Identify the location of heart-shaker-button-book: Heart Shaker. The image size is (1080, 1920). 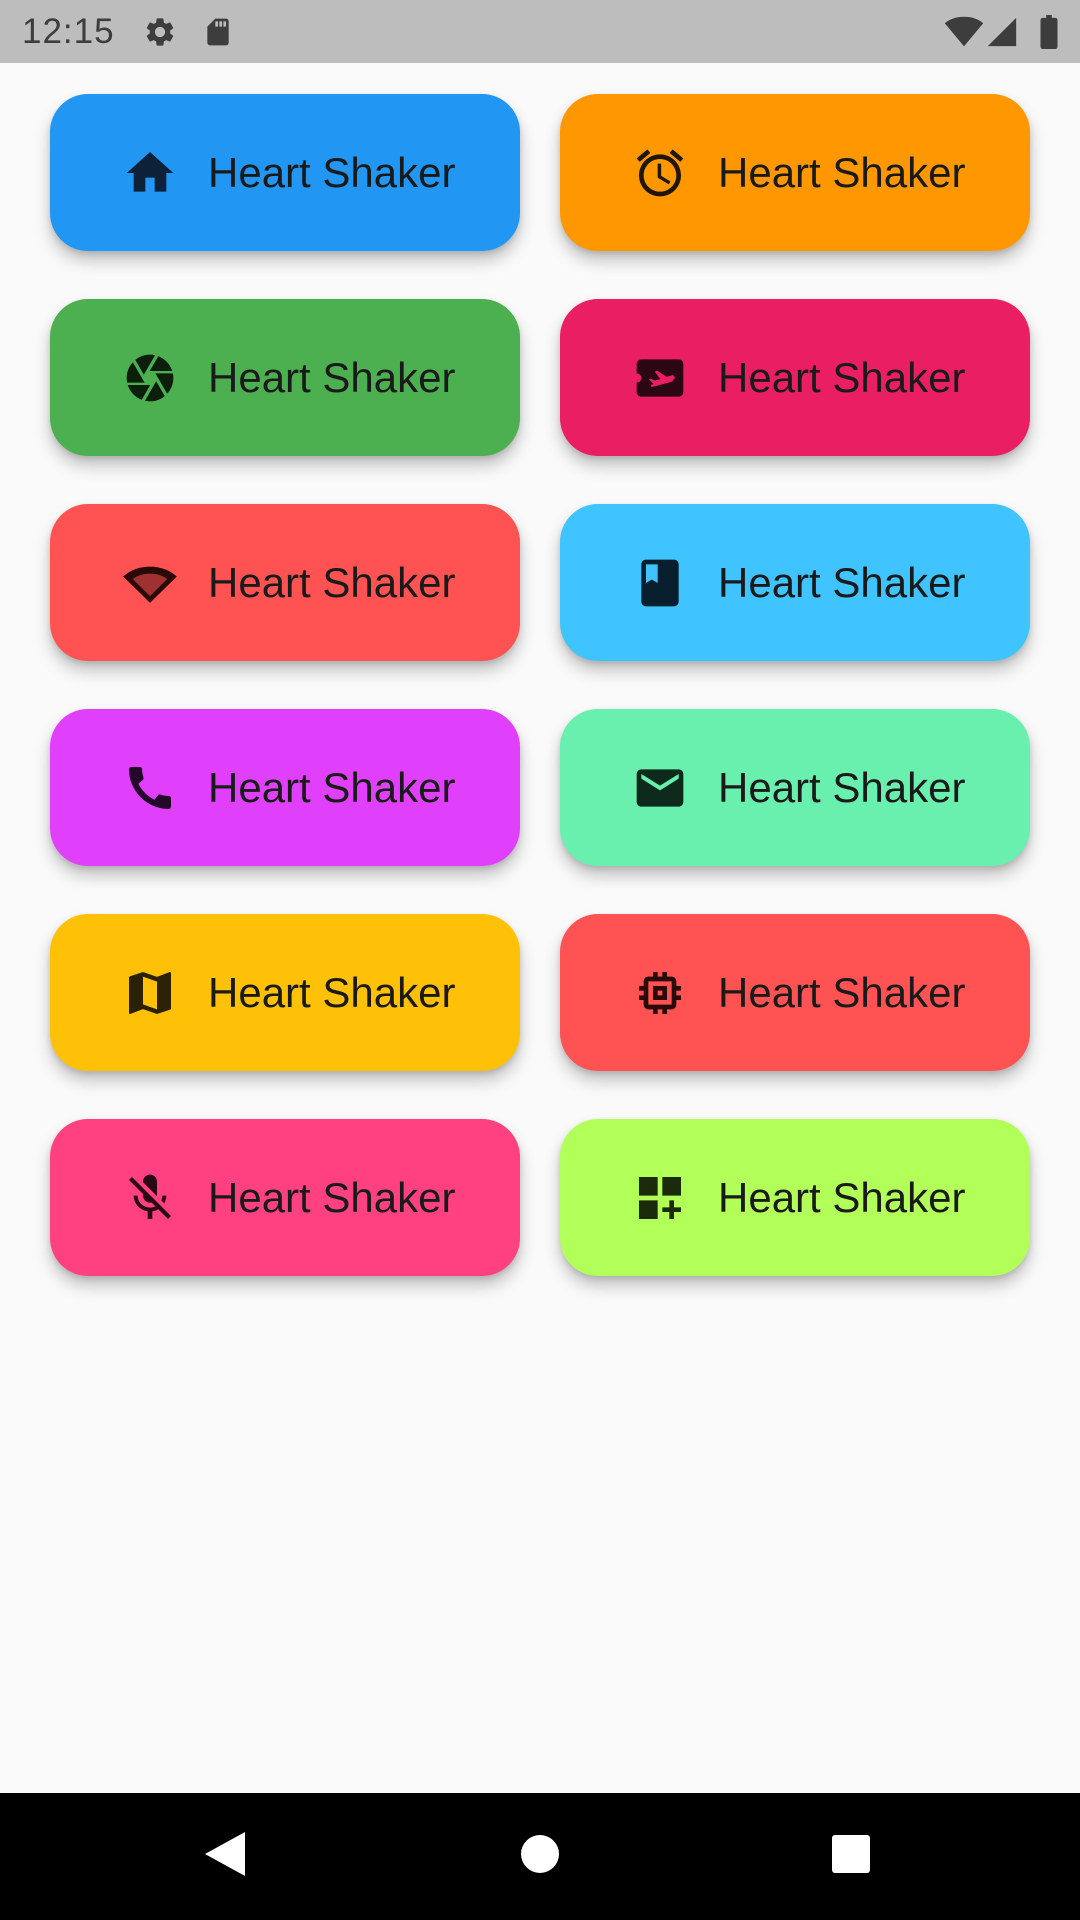
(795, 582).